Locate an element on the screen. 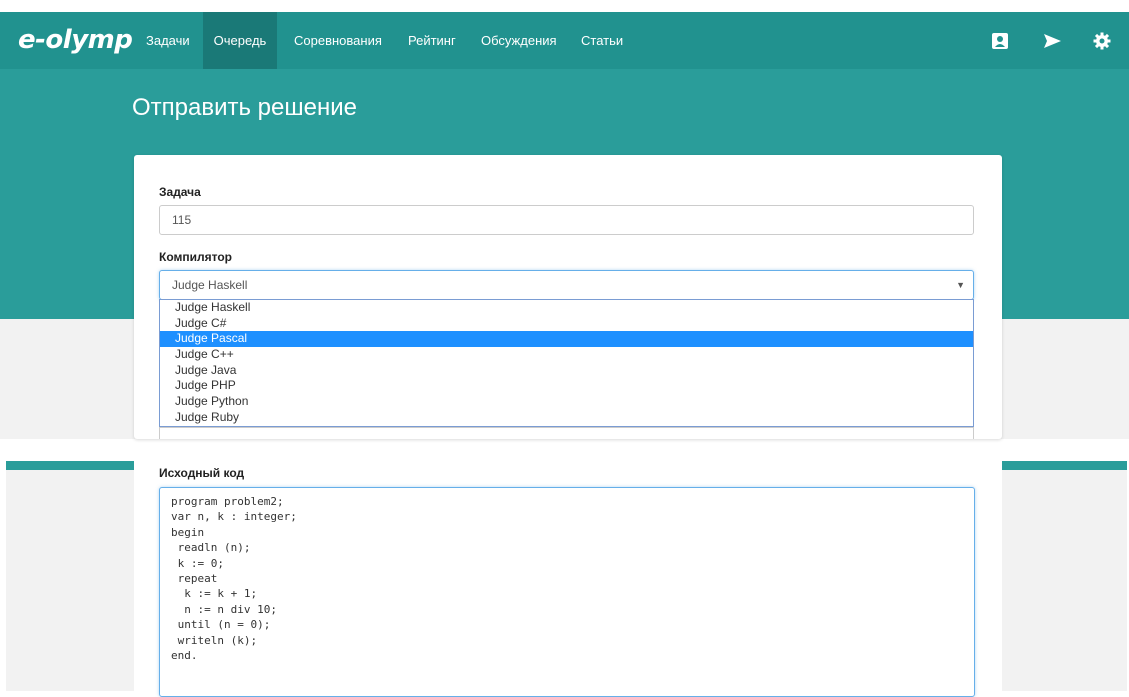 The height and width of the screenshot is (697, 1129). profile-icon is located at coordinates (1000, 41).